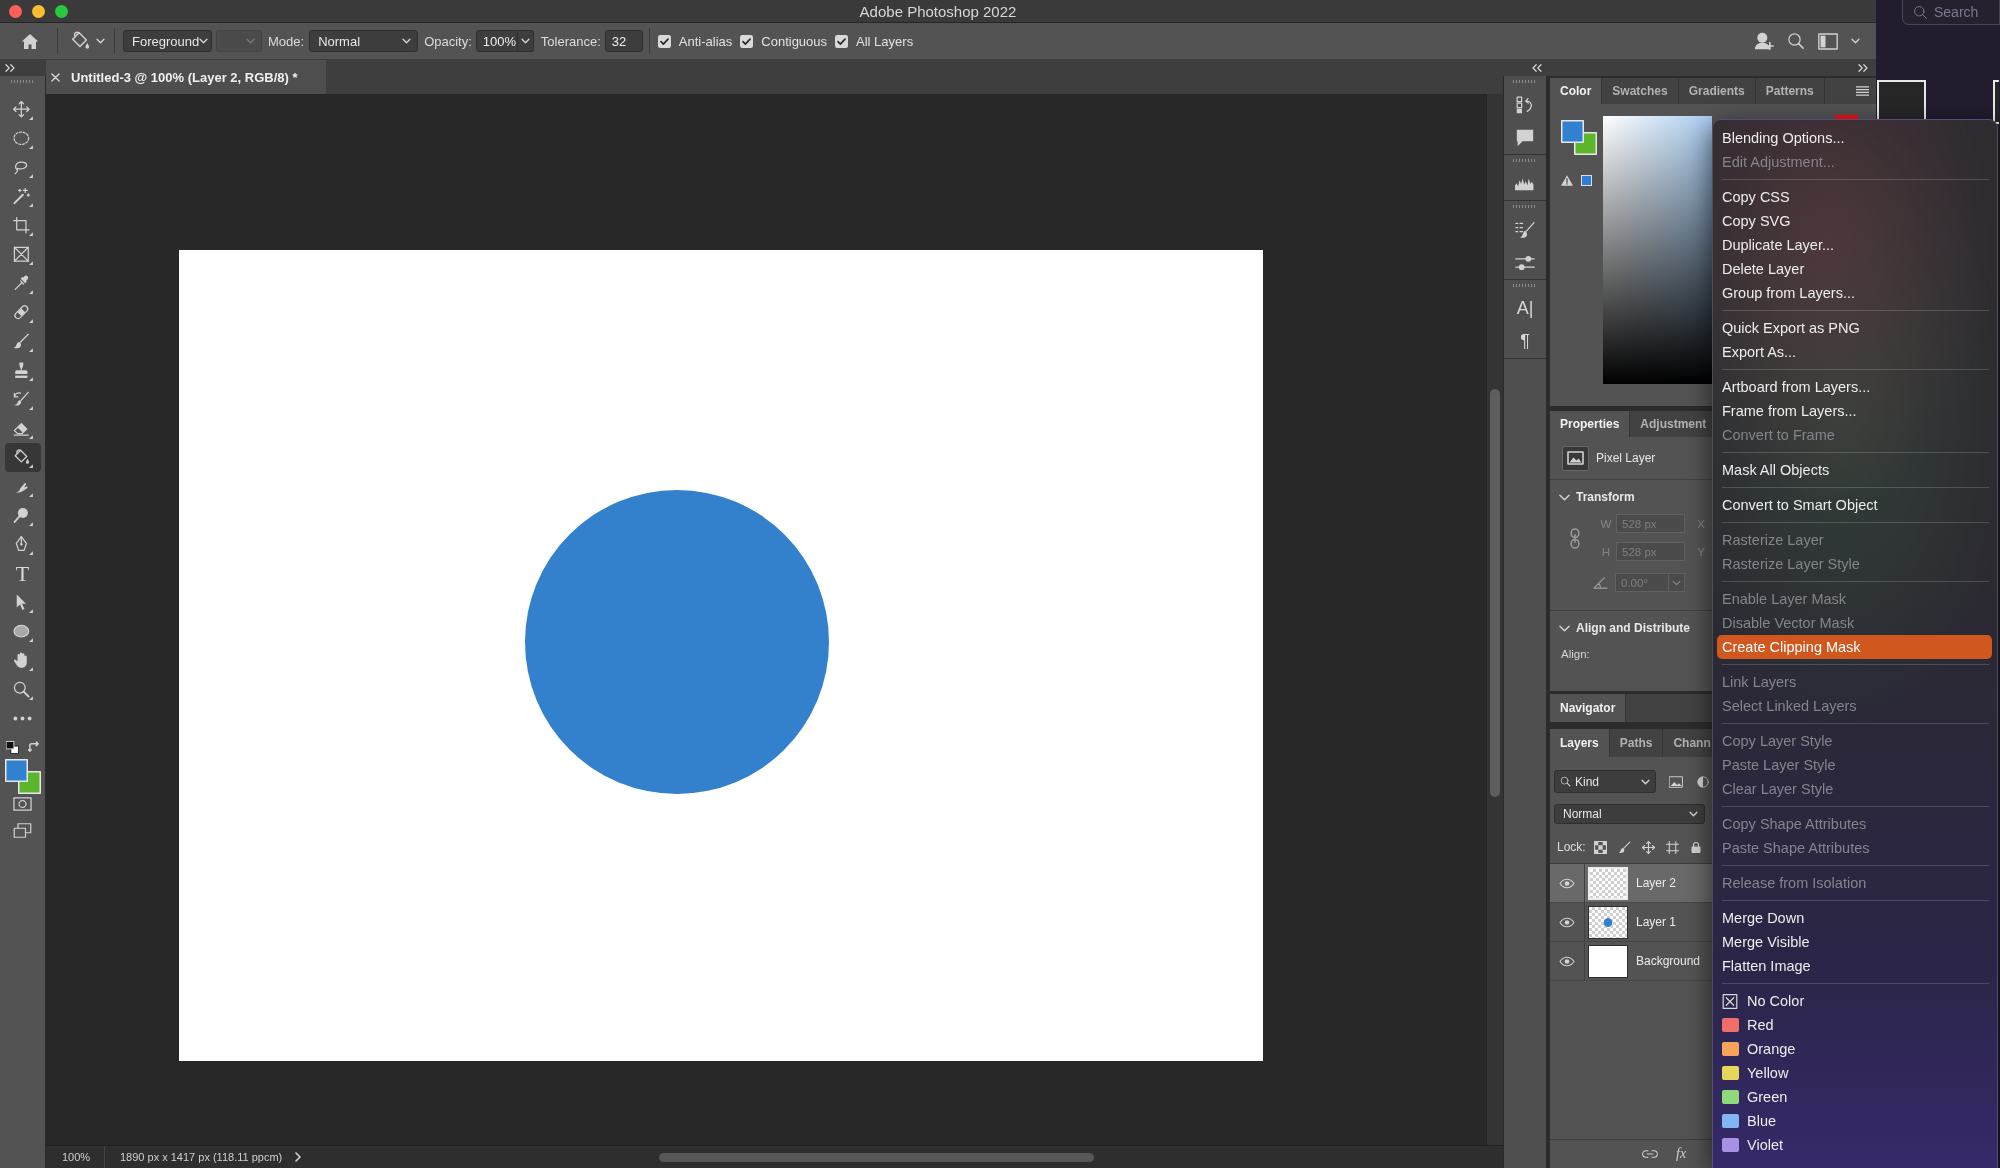 The image size is (2000, 1168). Describe the element at coordinates (22, 573) in the screenshot. I see `type-tool-button: T` at that location.